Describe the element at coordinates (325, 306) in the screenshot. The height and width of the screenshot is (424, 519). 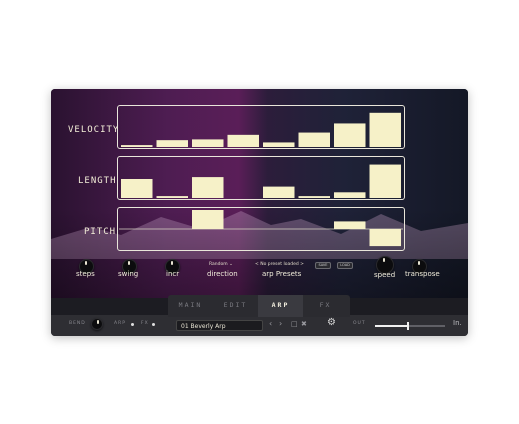
I see `tab-fx: FX` at that location.